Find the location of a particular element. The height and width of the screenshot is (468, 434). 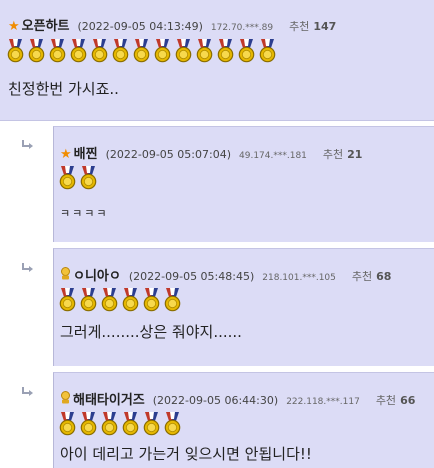

comment-date: (2022-09-05 05:48:45) is located at coordinates (191, 276).